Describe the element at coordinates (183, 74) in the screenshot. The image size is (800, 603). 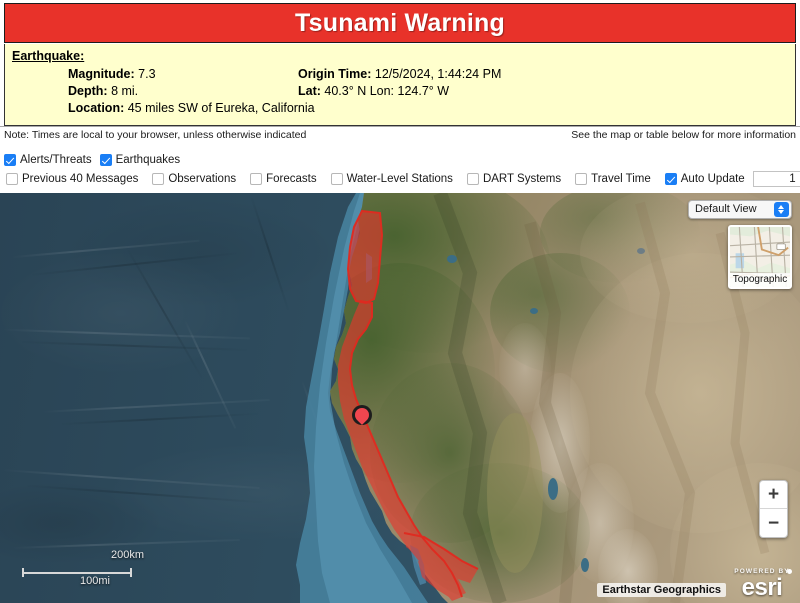
I see `magnitude-field: Magnitude: 7.3` at that location.